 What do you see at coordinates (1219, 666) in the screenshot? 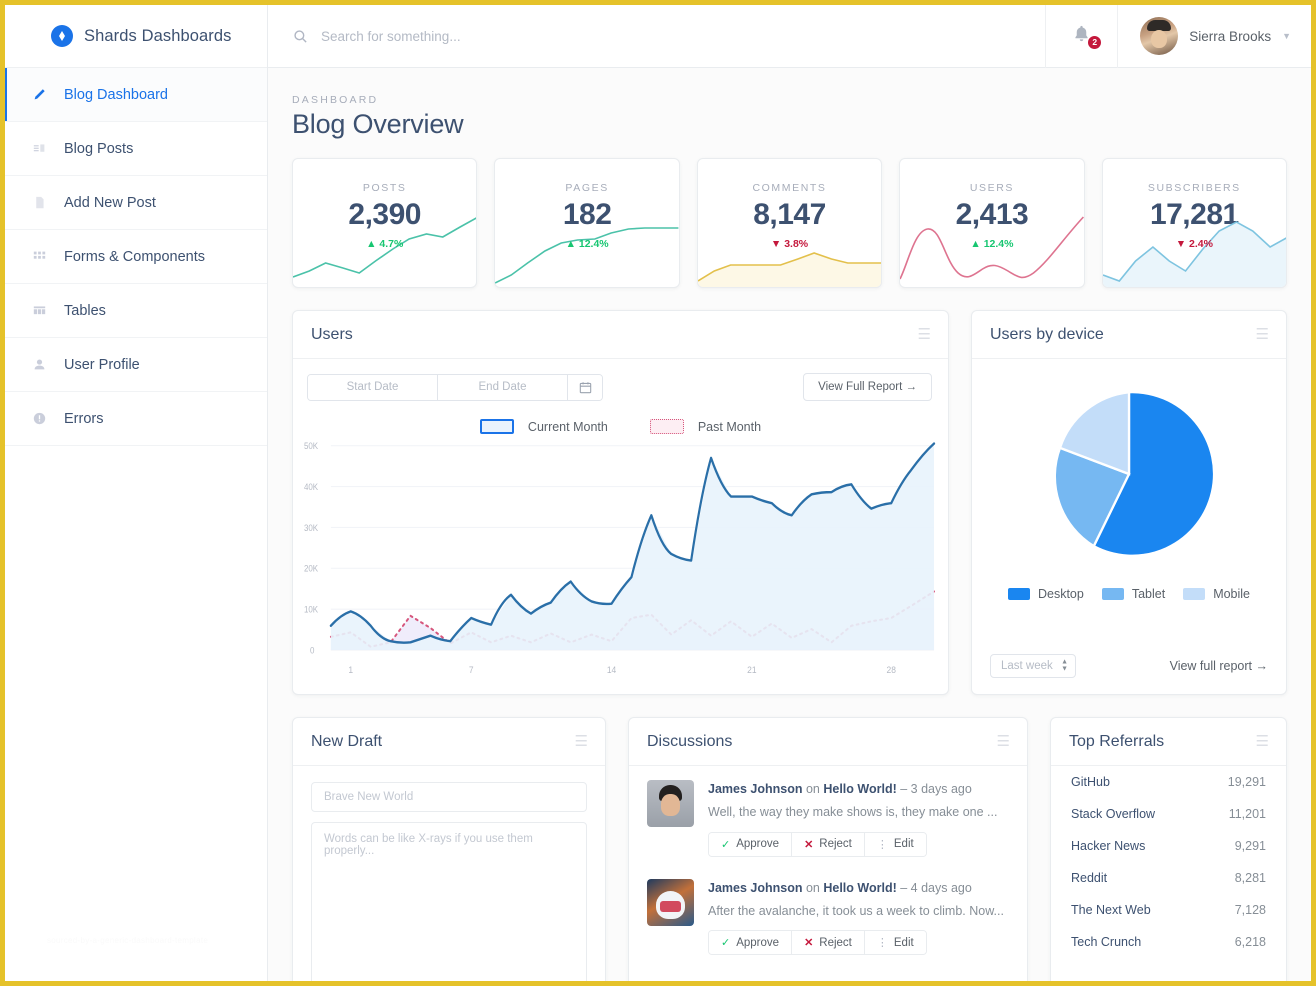
I see `view-full-report-link: View full report →` at bounding box center [1219, 666].